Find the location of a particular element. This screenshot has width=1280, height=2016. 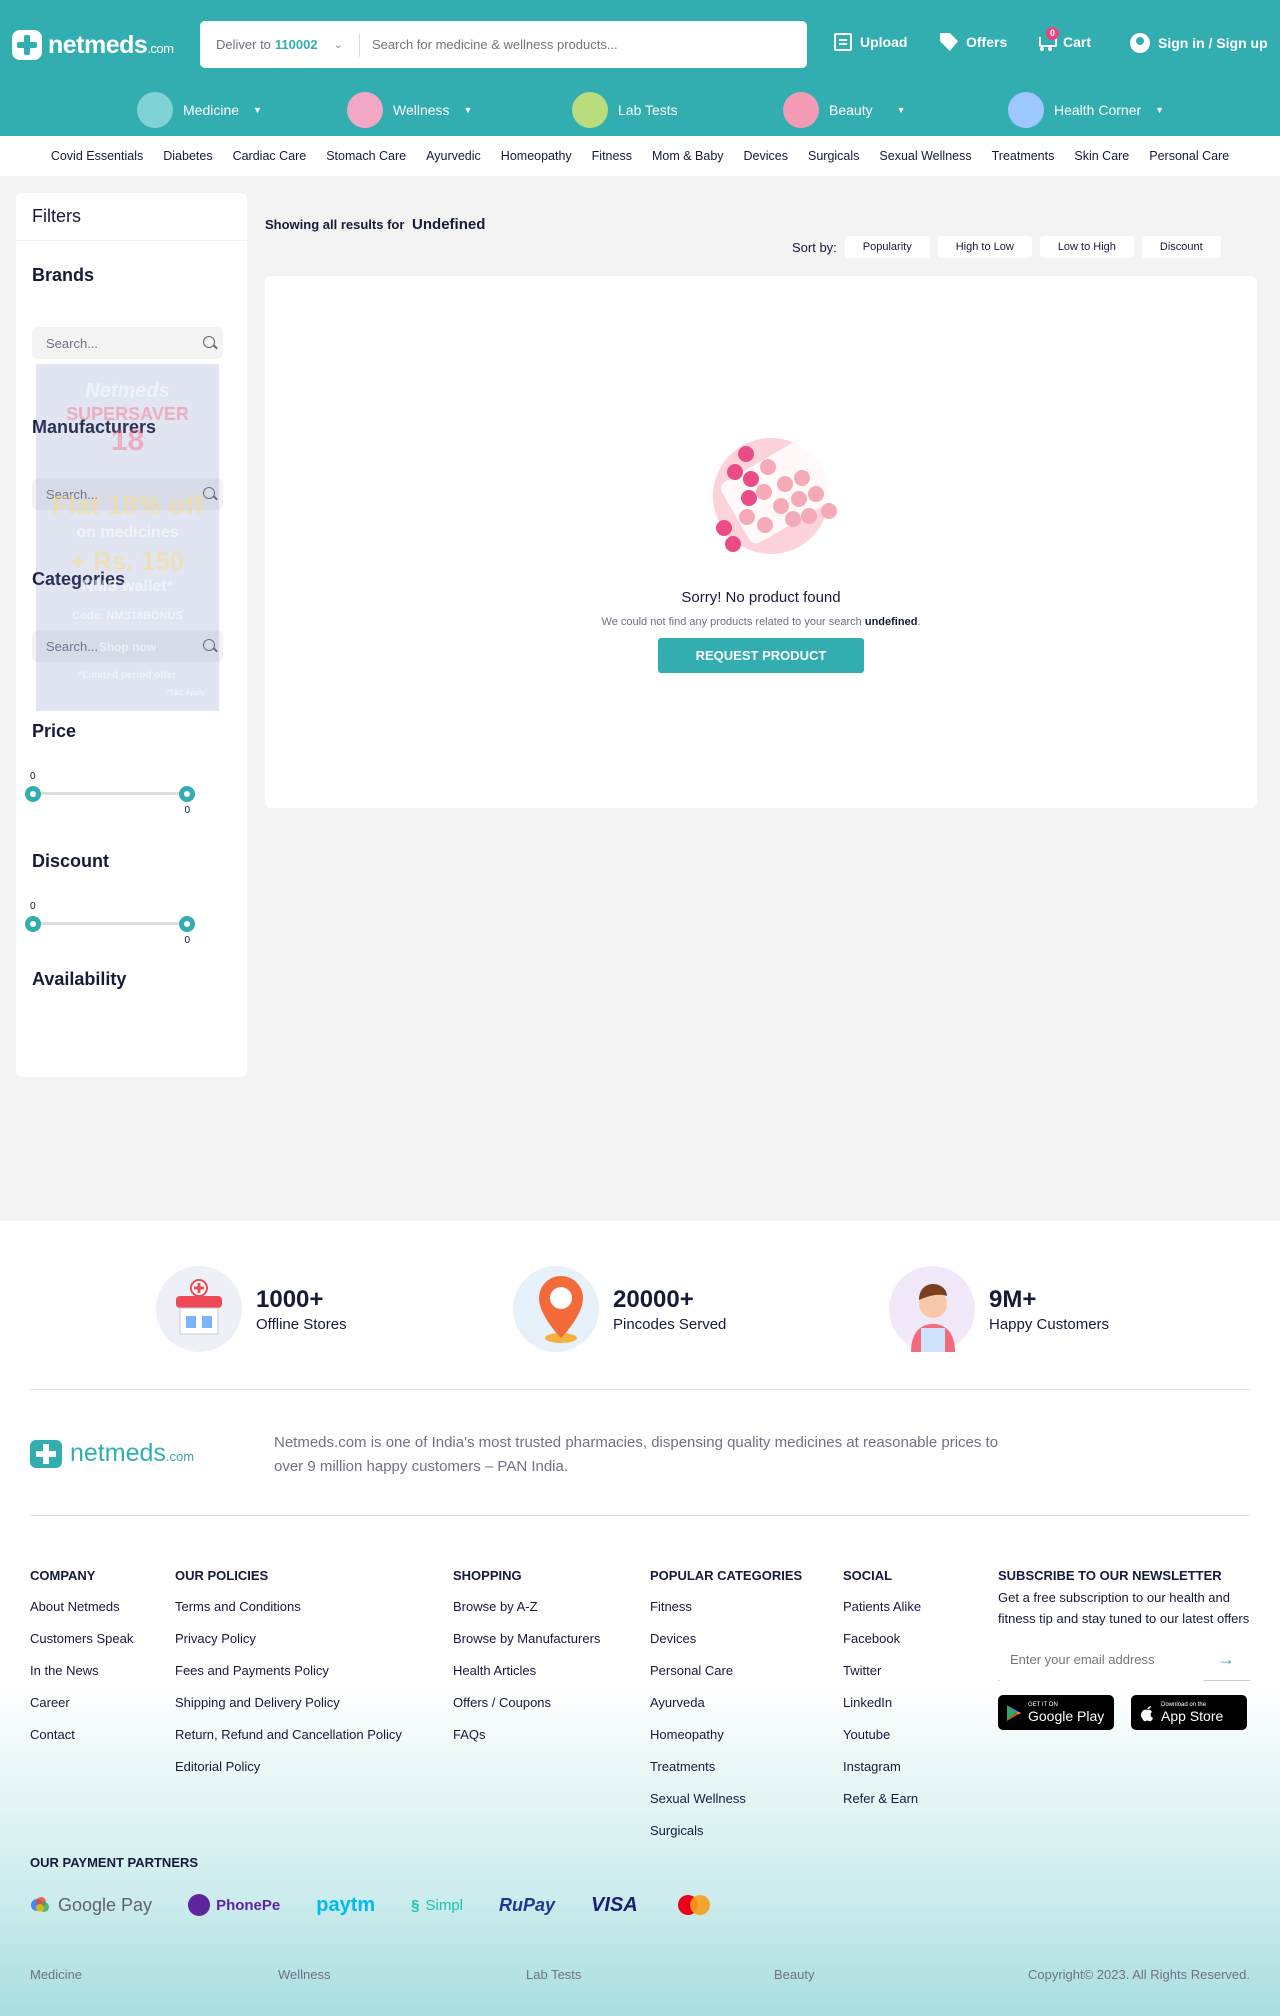

sort-discount: Discount is located at coordinates (1181, 247).